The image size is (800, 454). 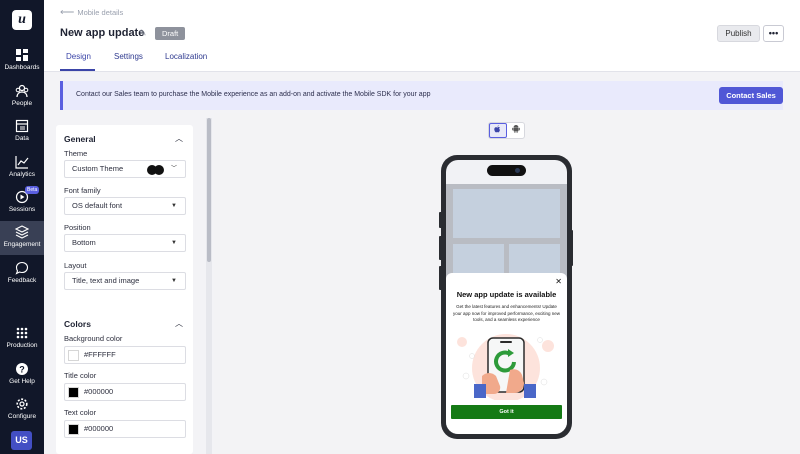 What do you see at coordinates (170, 33) in the screenshot?
I see `status-badge: Draft` at bounding box center [170, 33].